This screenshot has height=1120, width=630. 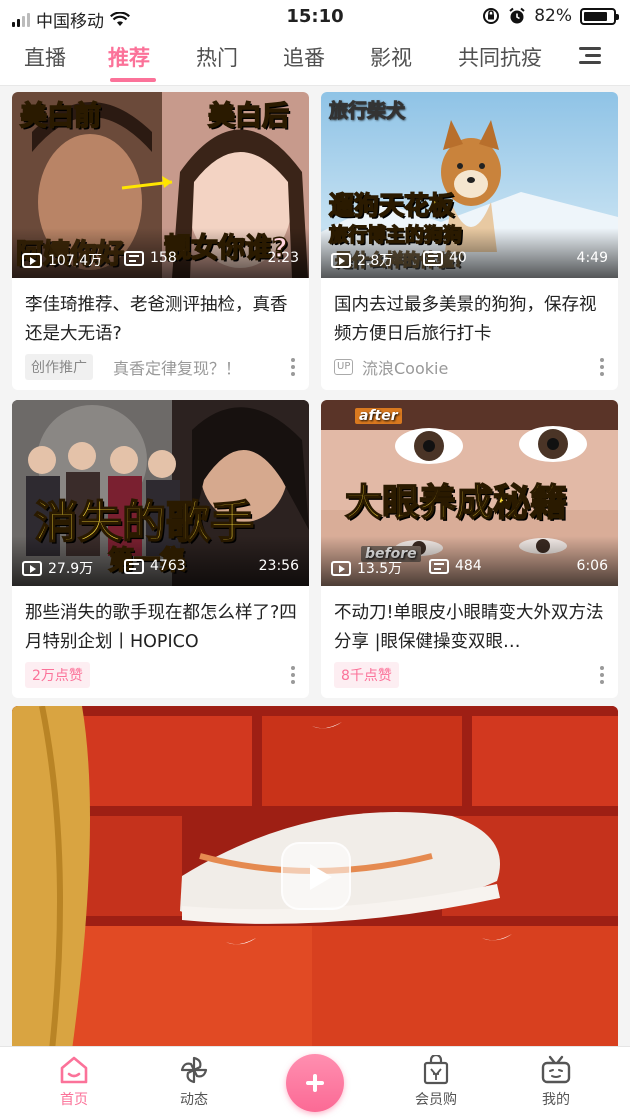 What do you see at coordinates (160, 493) in the screenshot?
I see `video-thumbnail: 消失的歌手 第一集 27.9万 4763 23:56` at bounding box center [160, 493].